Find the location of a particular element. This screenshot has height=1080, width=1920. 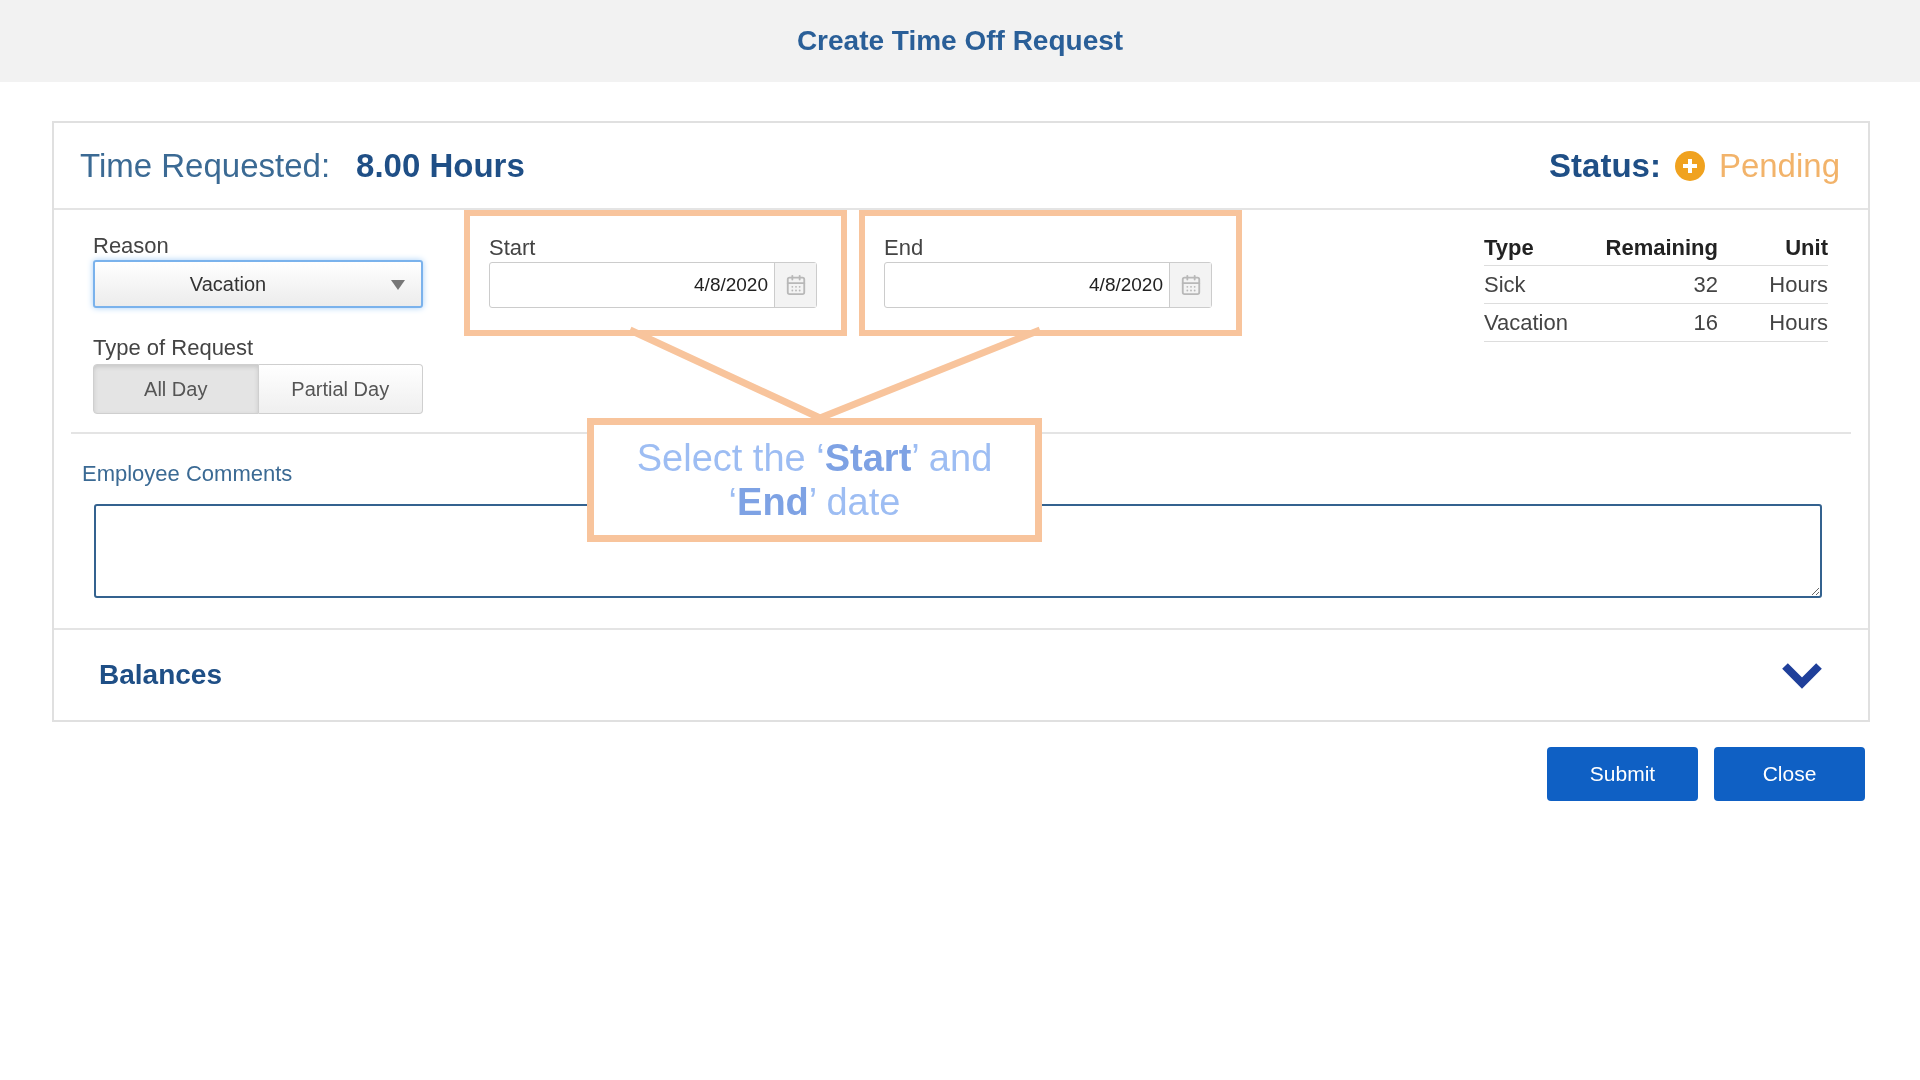

request-type-label: Type of Request is located at coordinates (174, 348).